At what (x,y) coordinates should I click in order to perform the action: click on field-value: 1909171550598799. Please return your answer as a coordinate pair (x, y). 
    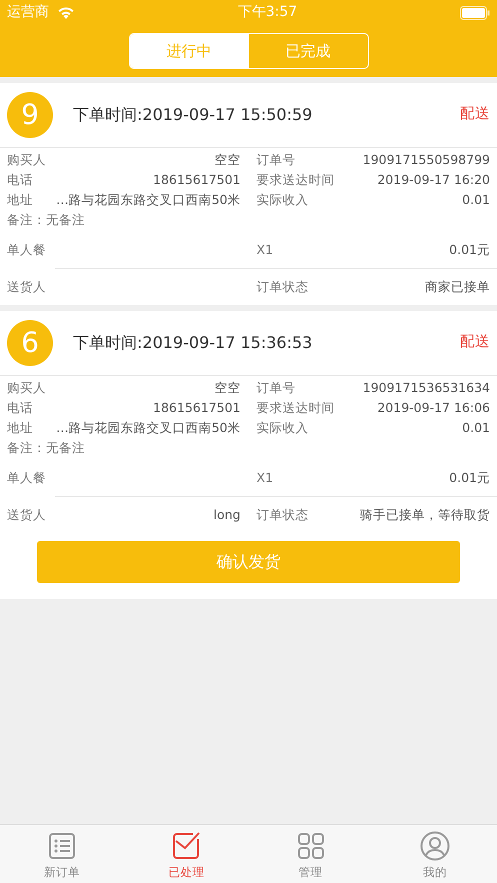
    Looking at the image, I should click on (426, 160).